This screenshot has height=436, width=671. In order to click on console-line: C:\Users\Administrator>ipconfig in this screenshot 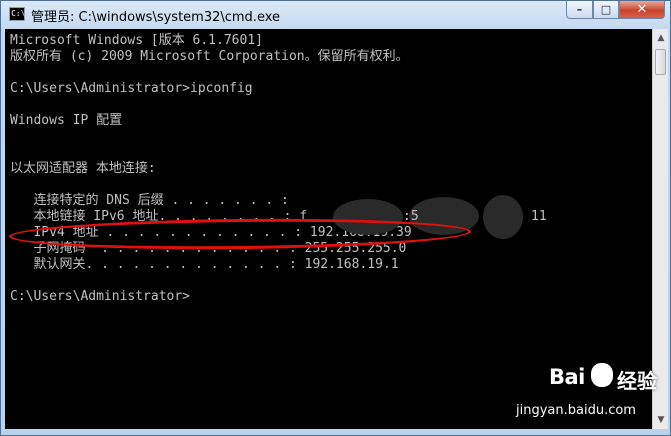, I will do `click(131, 88)`.